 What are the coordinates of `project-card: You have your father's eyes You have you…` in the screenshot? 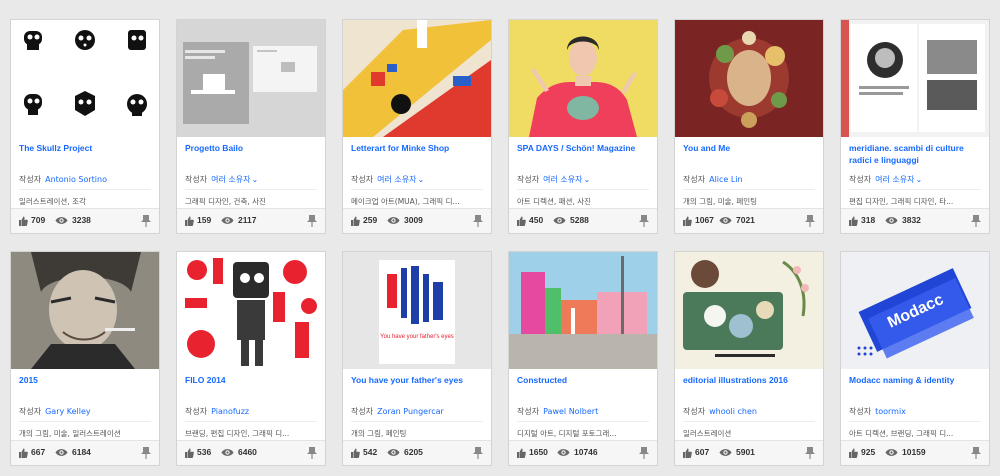 It's located at (417, 358).